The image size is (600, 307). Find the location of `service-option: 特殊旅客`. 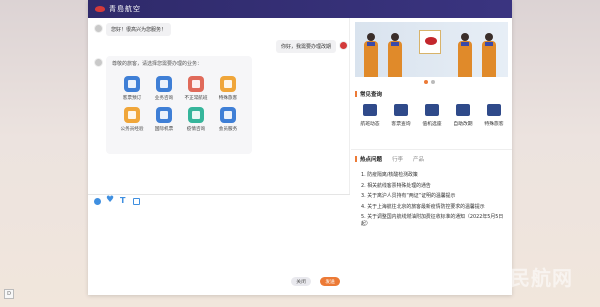

service-option: 特殊旅客 is located at coordinates (228, 88).